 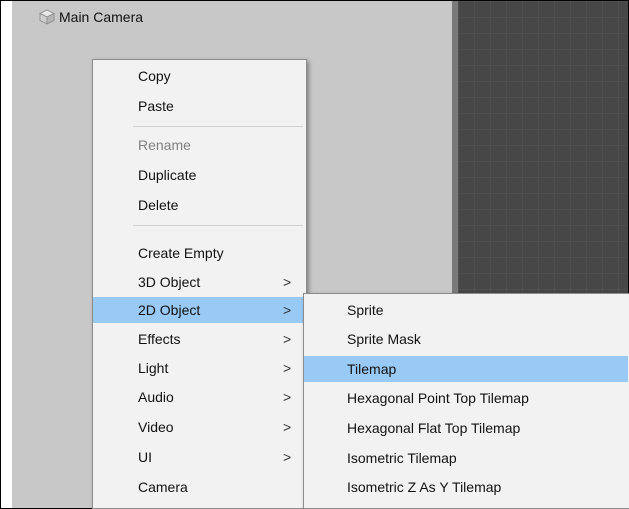 I want to click on menu-item-label: Isometric Tilemap, so click(x=402, y=458).